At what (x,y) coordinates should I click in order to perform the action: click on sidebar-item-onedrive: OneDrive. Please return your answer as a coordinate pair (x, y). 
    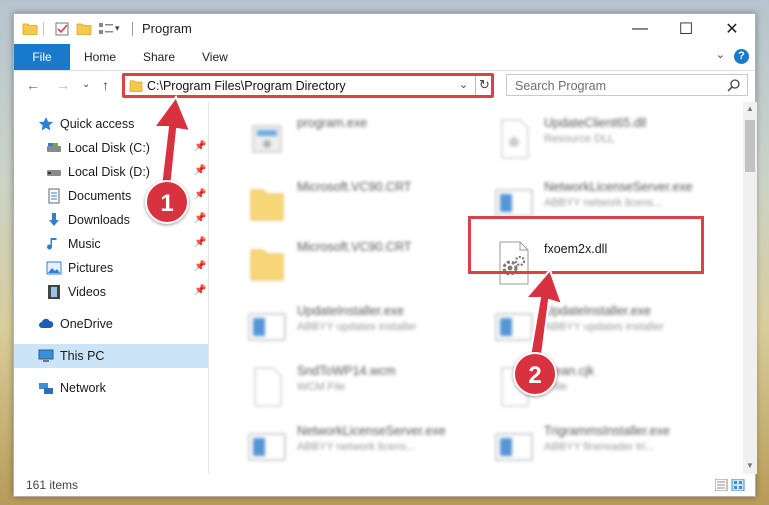
    Looking at the image, I should click on (111, 324).